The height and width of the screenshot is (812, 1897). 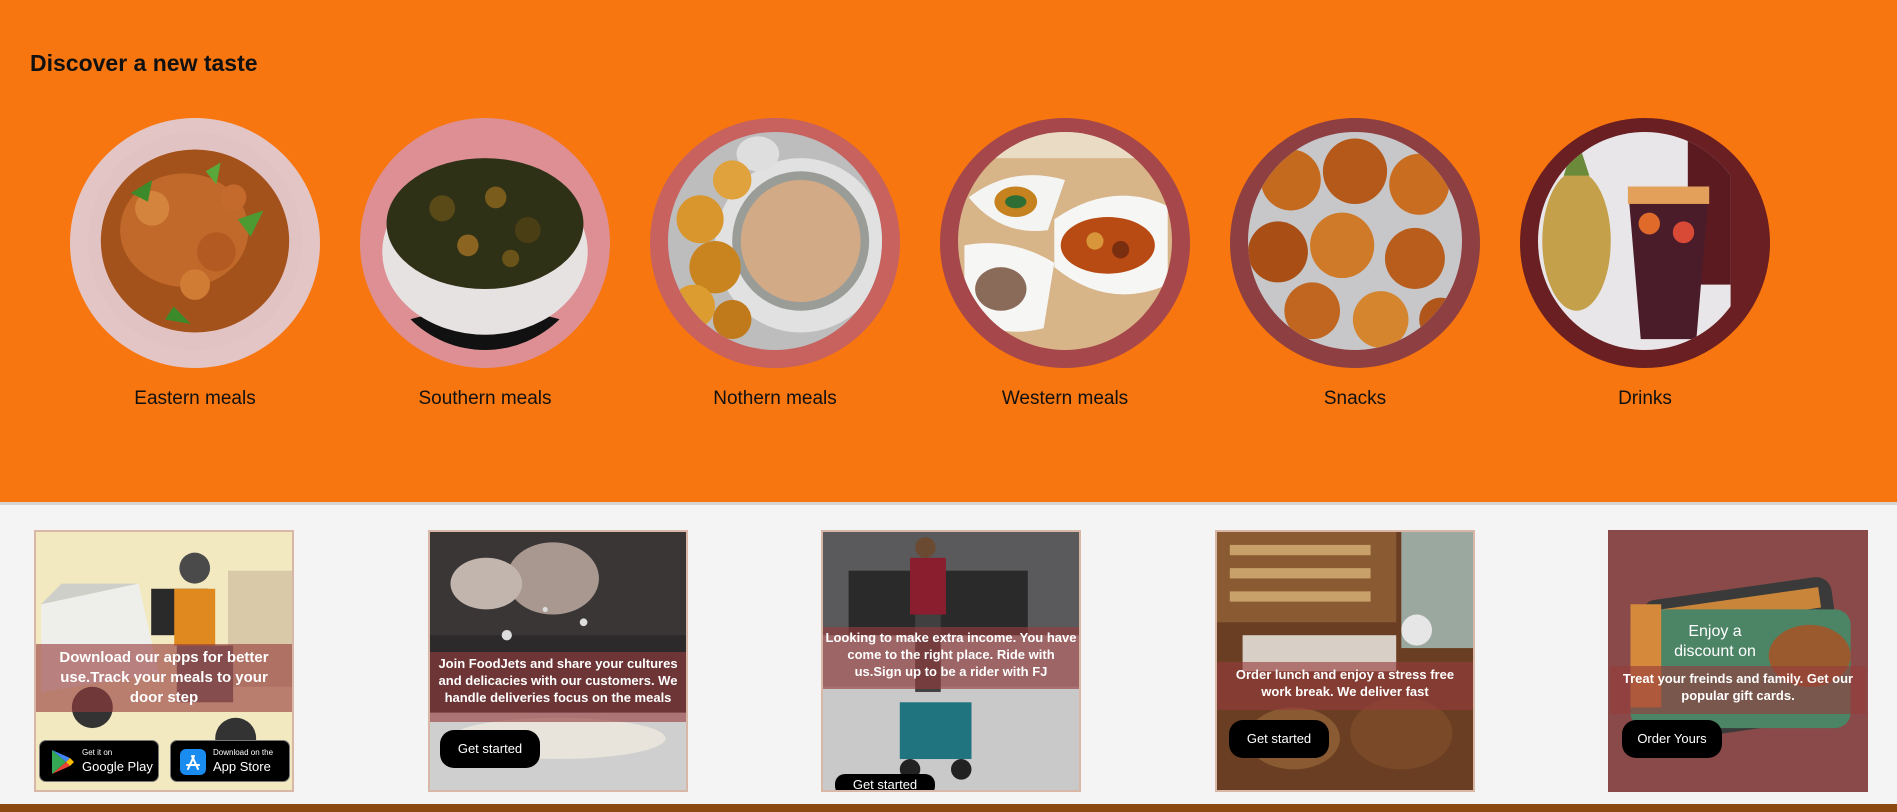 What do you see at coordinates (242, 766) in the screenshot?
I see `store-name: App Store` at bounding box center [242, 766].